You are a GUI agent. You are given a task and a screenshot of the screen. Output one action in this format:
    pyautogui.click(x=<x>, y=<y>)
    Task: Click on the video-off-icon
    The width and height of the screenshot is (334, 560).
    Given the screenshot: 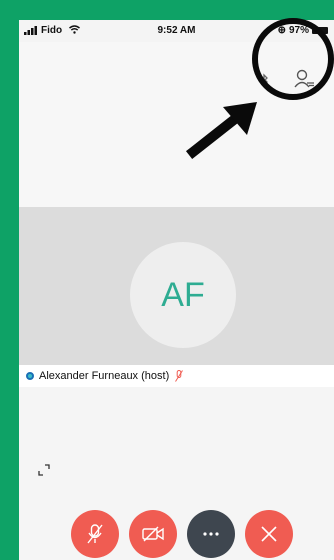 What is the action you would take?
    pyautogui.click(x=153, y=534)
    